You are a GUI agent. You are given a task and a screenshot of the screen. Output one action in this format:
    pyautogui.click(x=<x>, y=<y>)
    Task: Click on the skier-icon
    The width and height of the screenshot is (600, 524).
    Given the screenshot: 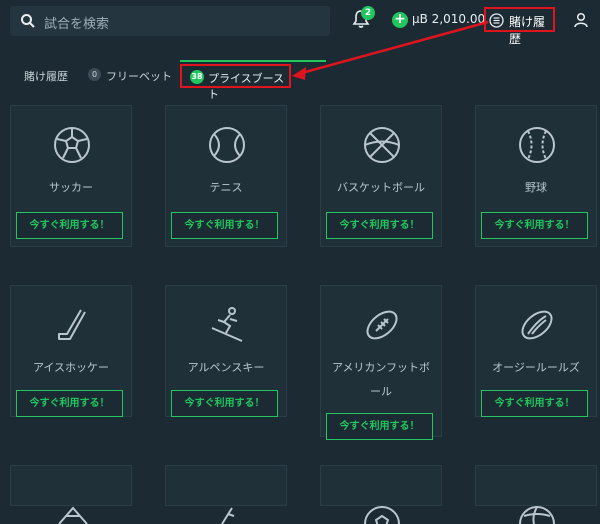 What is the action you would take?
    pyautogui.click(x=227, y=324)
    